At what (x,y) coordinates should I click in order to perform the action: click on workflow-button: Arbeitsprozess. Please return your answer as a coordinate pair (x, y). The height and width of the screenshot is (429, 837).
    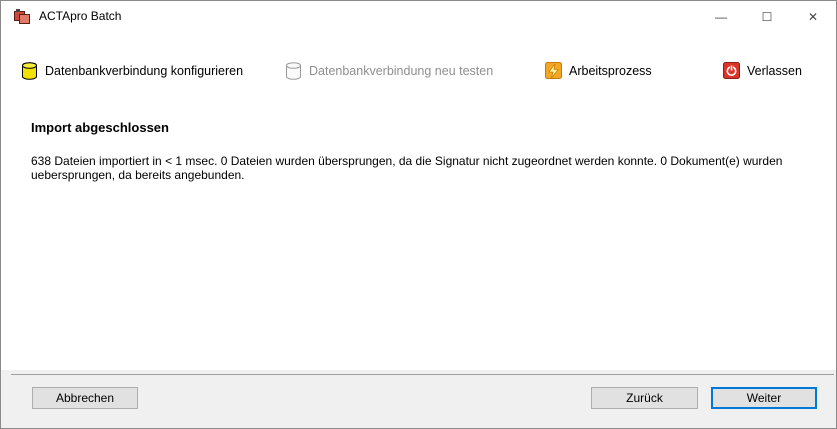
    Looking at the image, I should click on (598, 71).